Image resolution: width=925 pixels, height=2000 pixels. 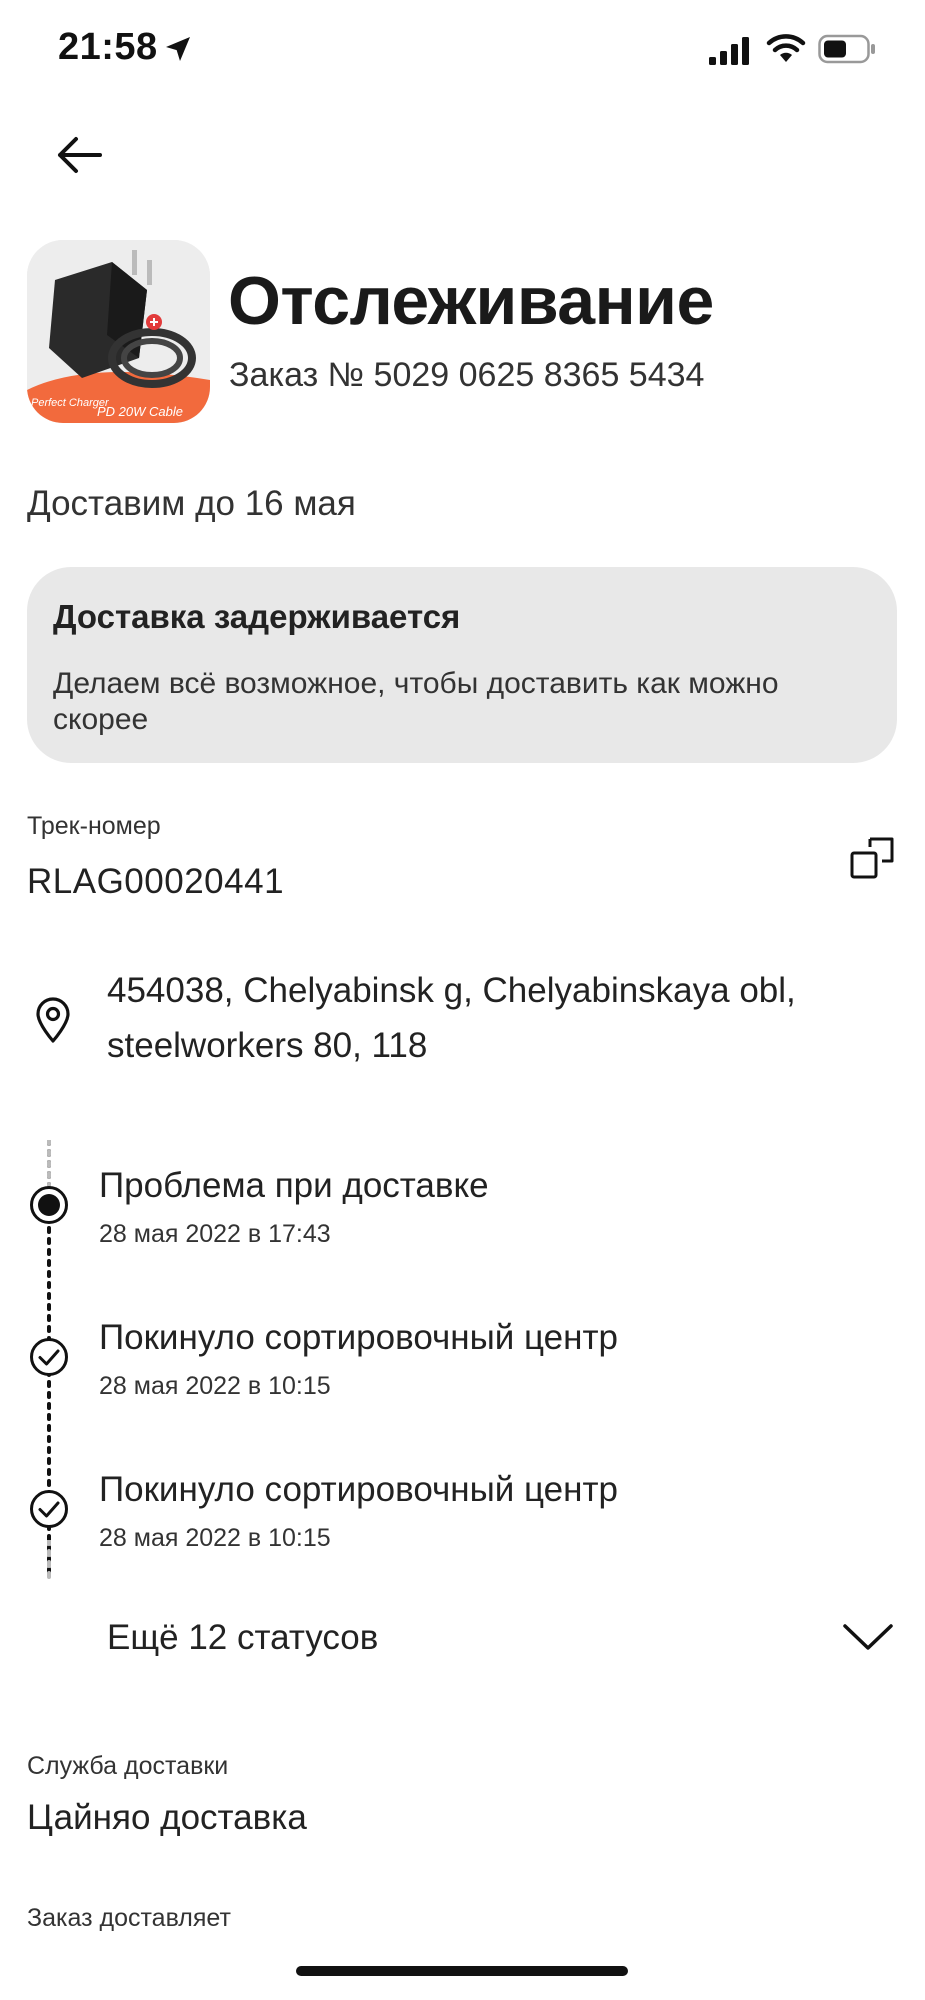 I want to click on back-arrow-icon, so click(x=80, y=155).